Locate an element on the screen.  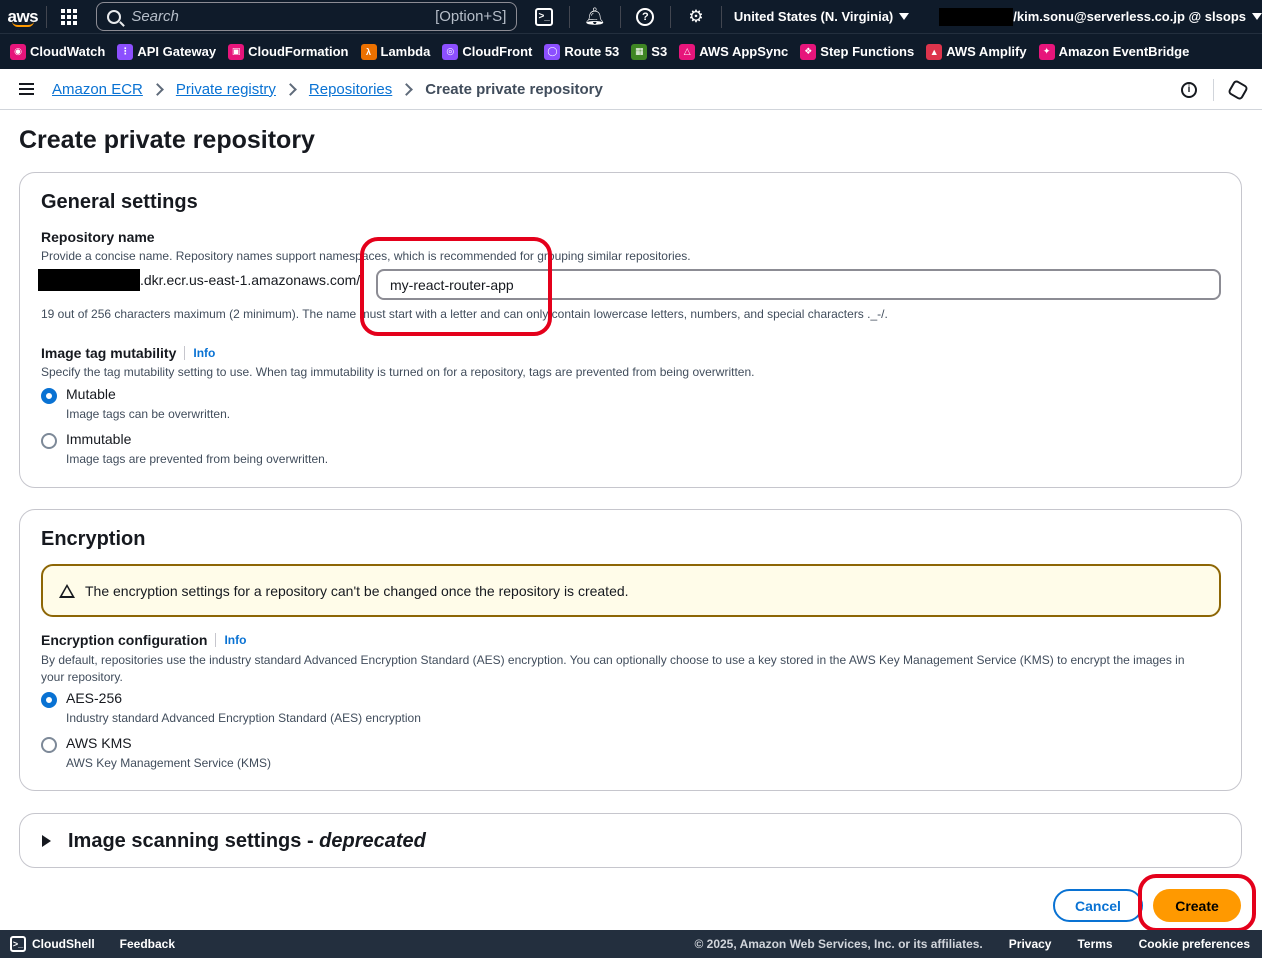
fav-label: AWS Amplify is located at coordinates (986, 51).